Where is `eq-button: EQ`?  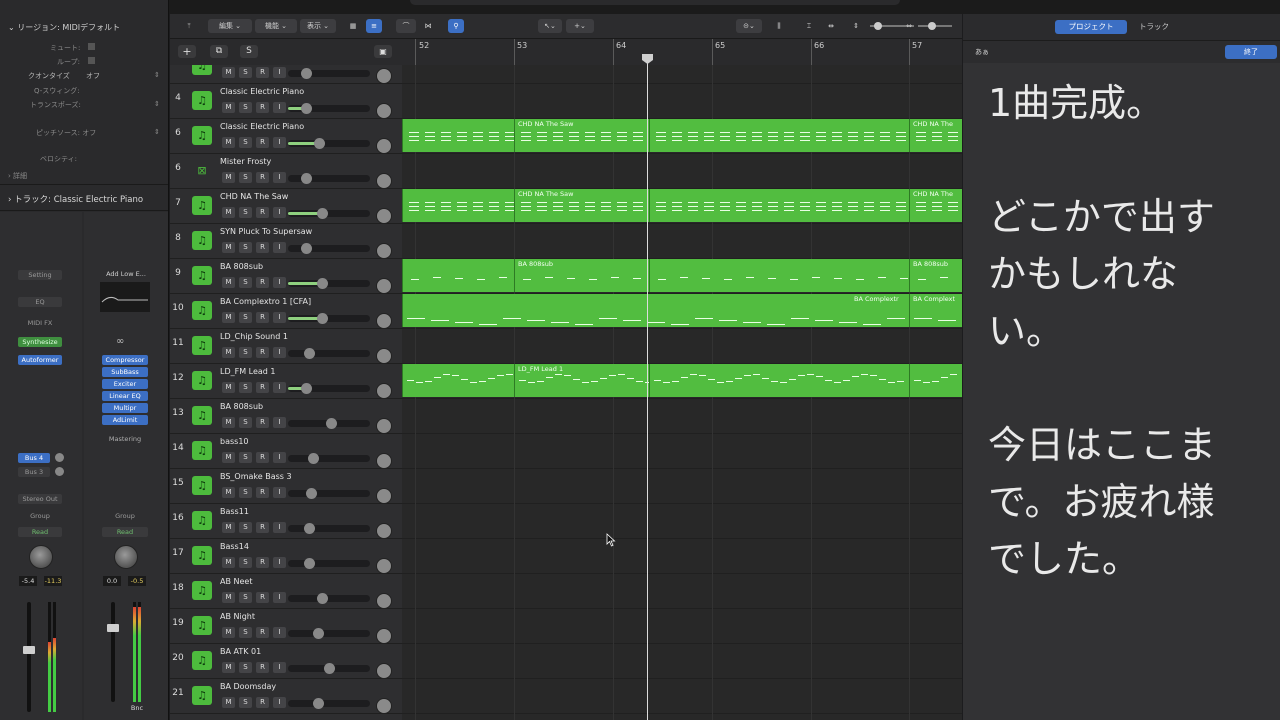 eq-button: EQ is located at coordinates (40, 302).